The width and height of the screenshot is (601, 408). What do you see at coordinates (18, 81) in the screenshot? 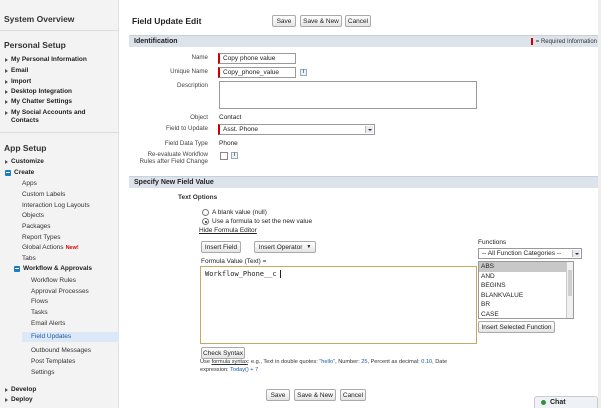
I see `sidebar-item-import: Import` at bounding box center [18, 81].